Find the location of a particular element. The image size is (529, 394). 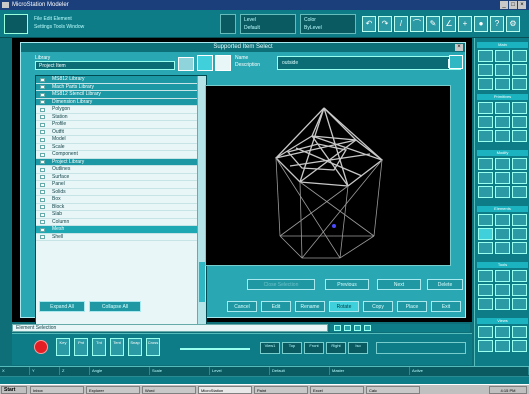

grid-icon is located at coordinates (357, 328).